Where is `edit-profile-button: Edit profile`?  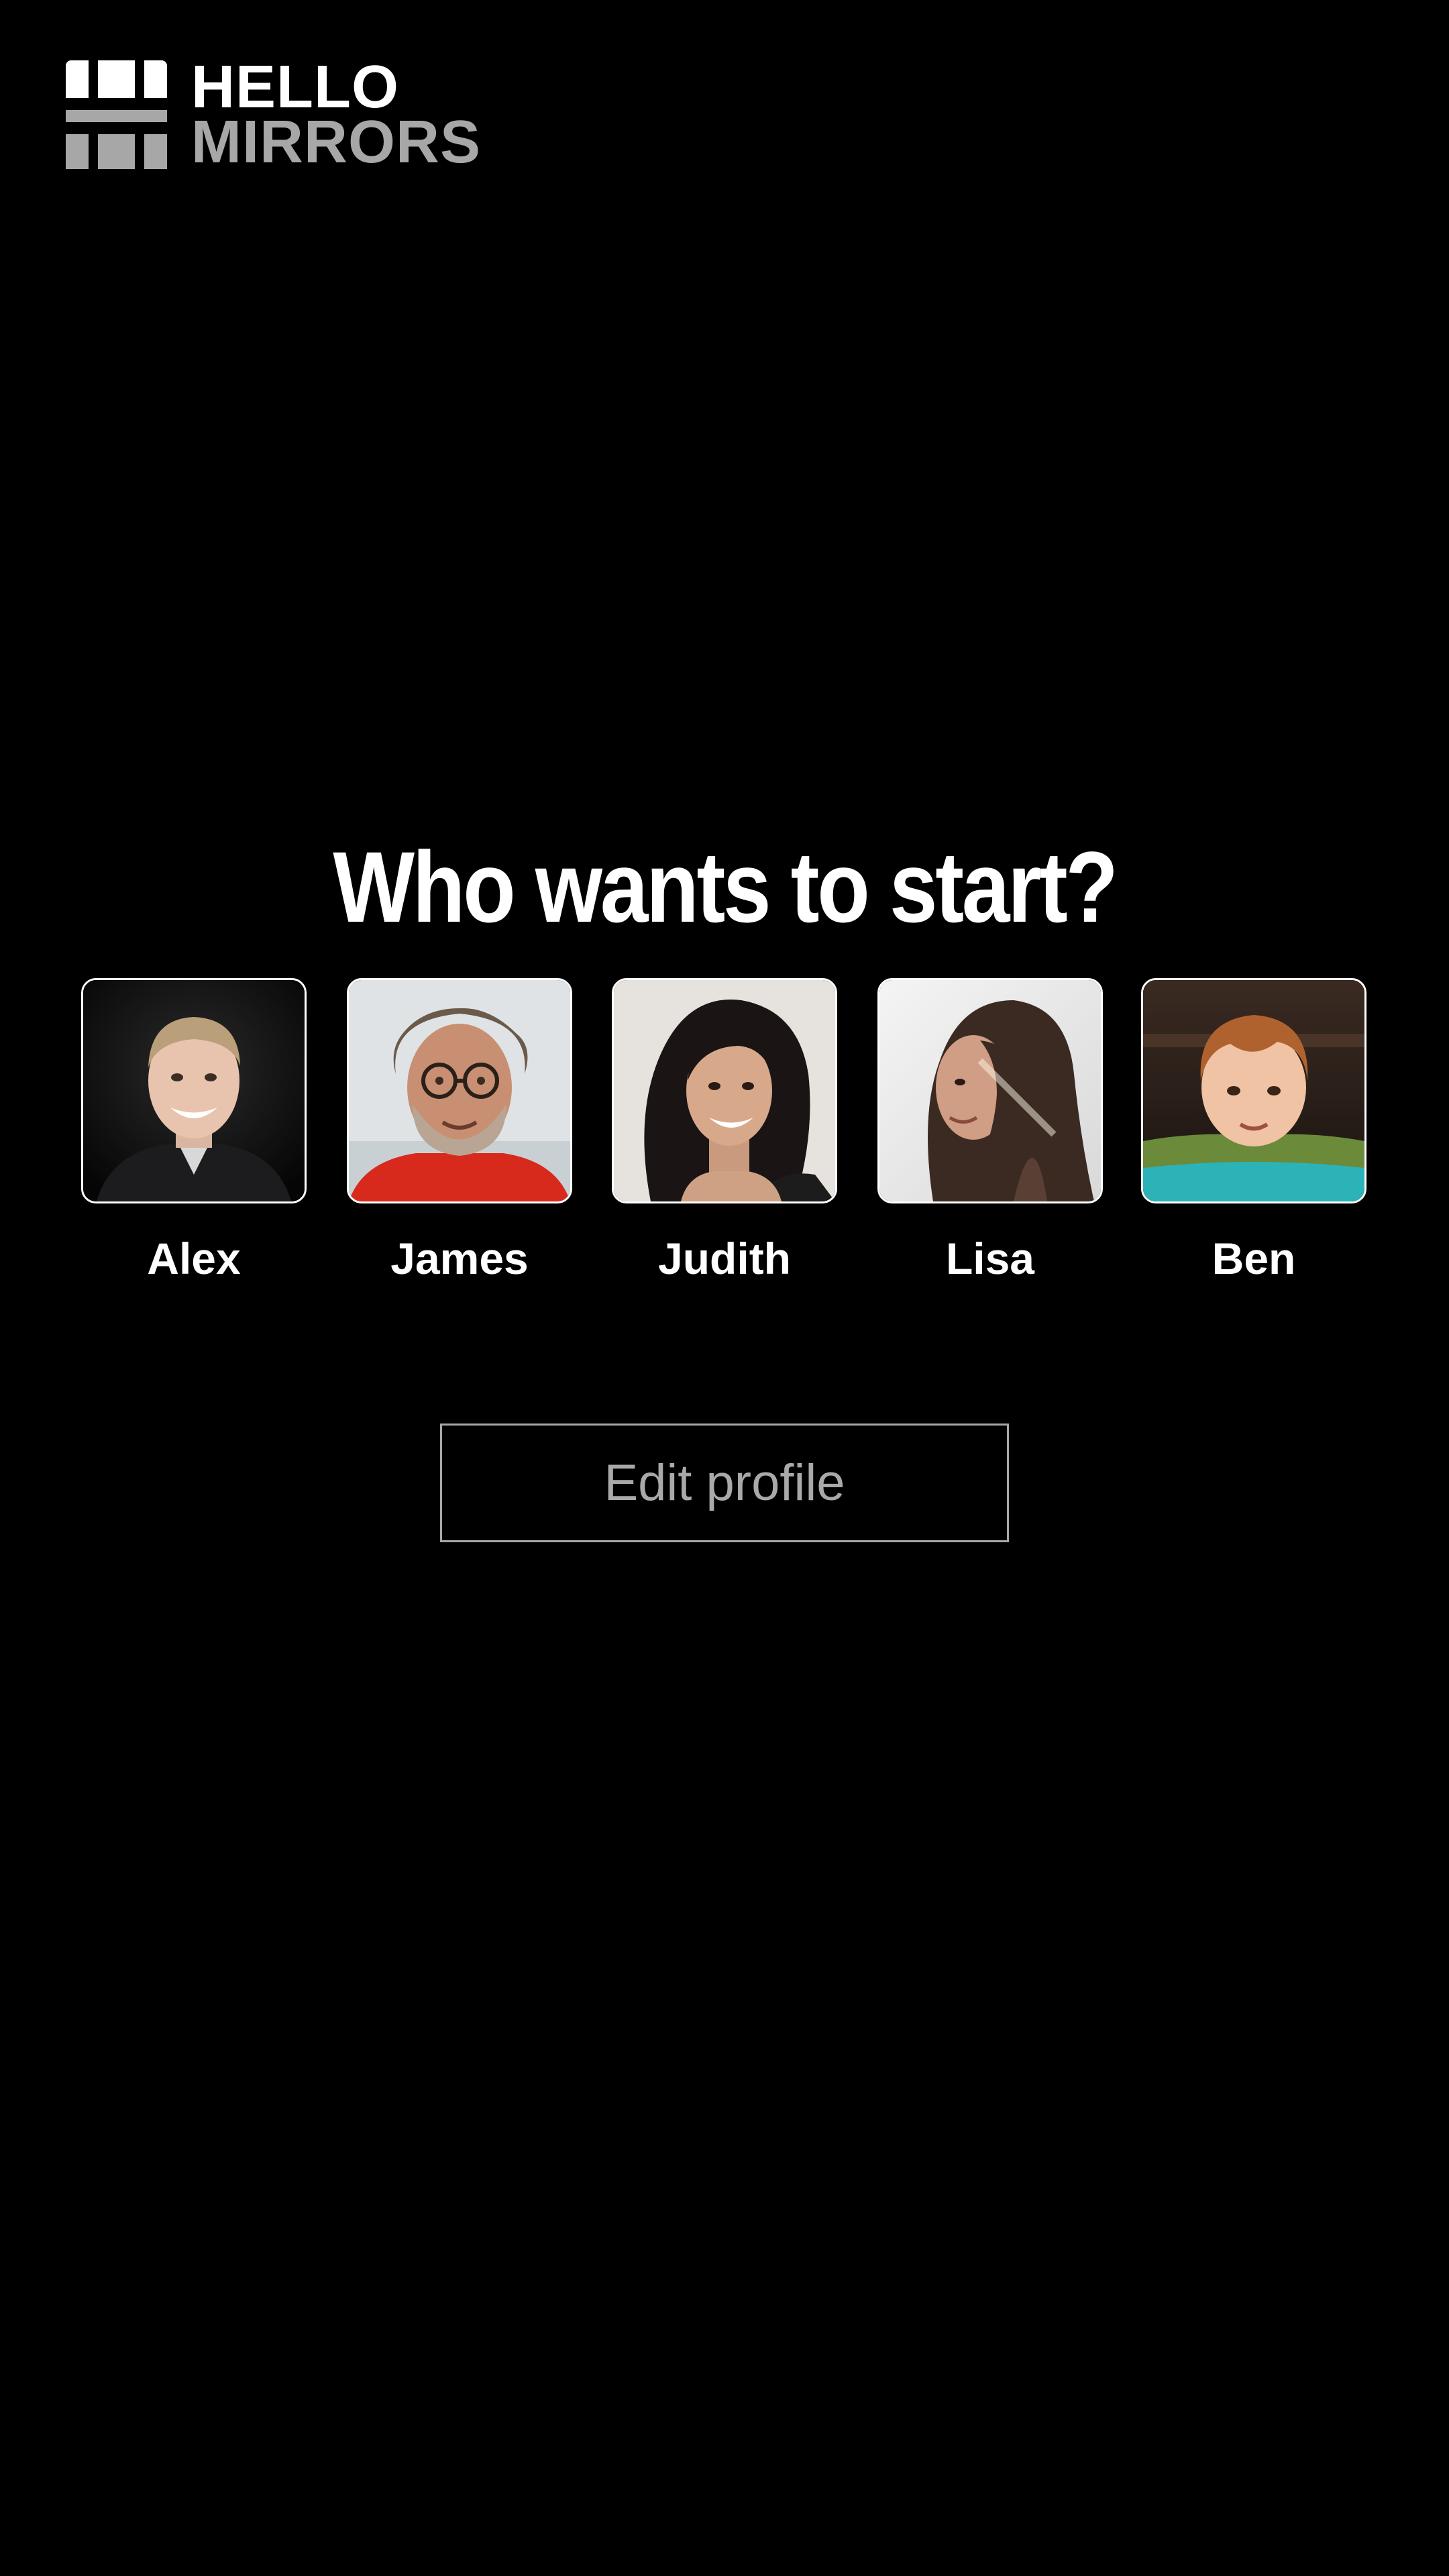
edit-profile-button: Edit profile is located at coordinates (724, 1483).